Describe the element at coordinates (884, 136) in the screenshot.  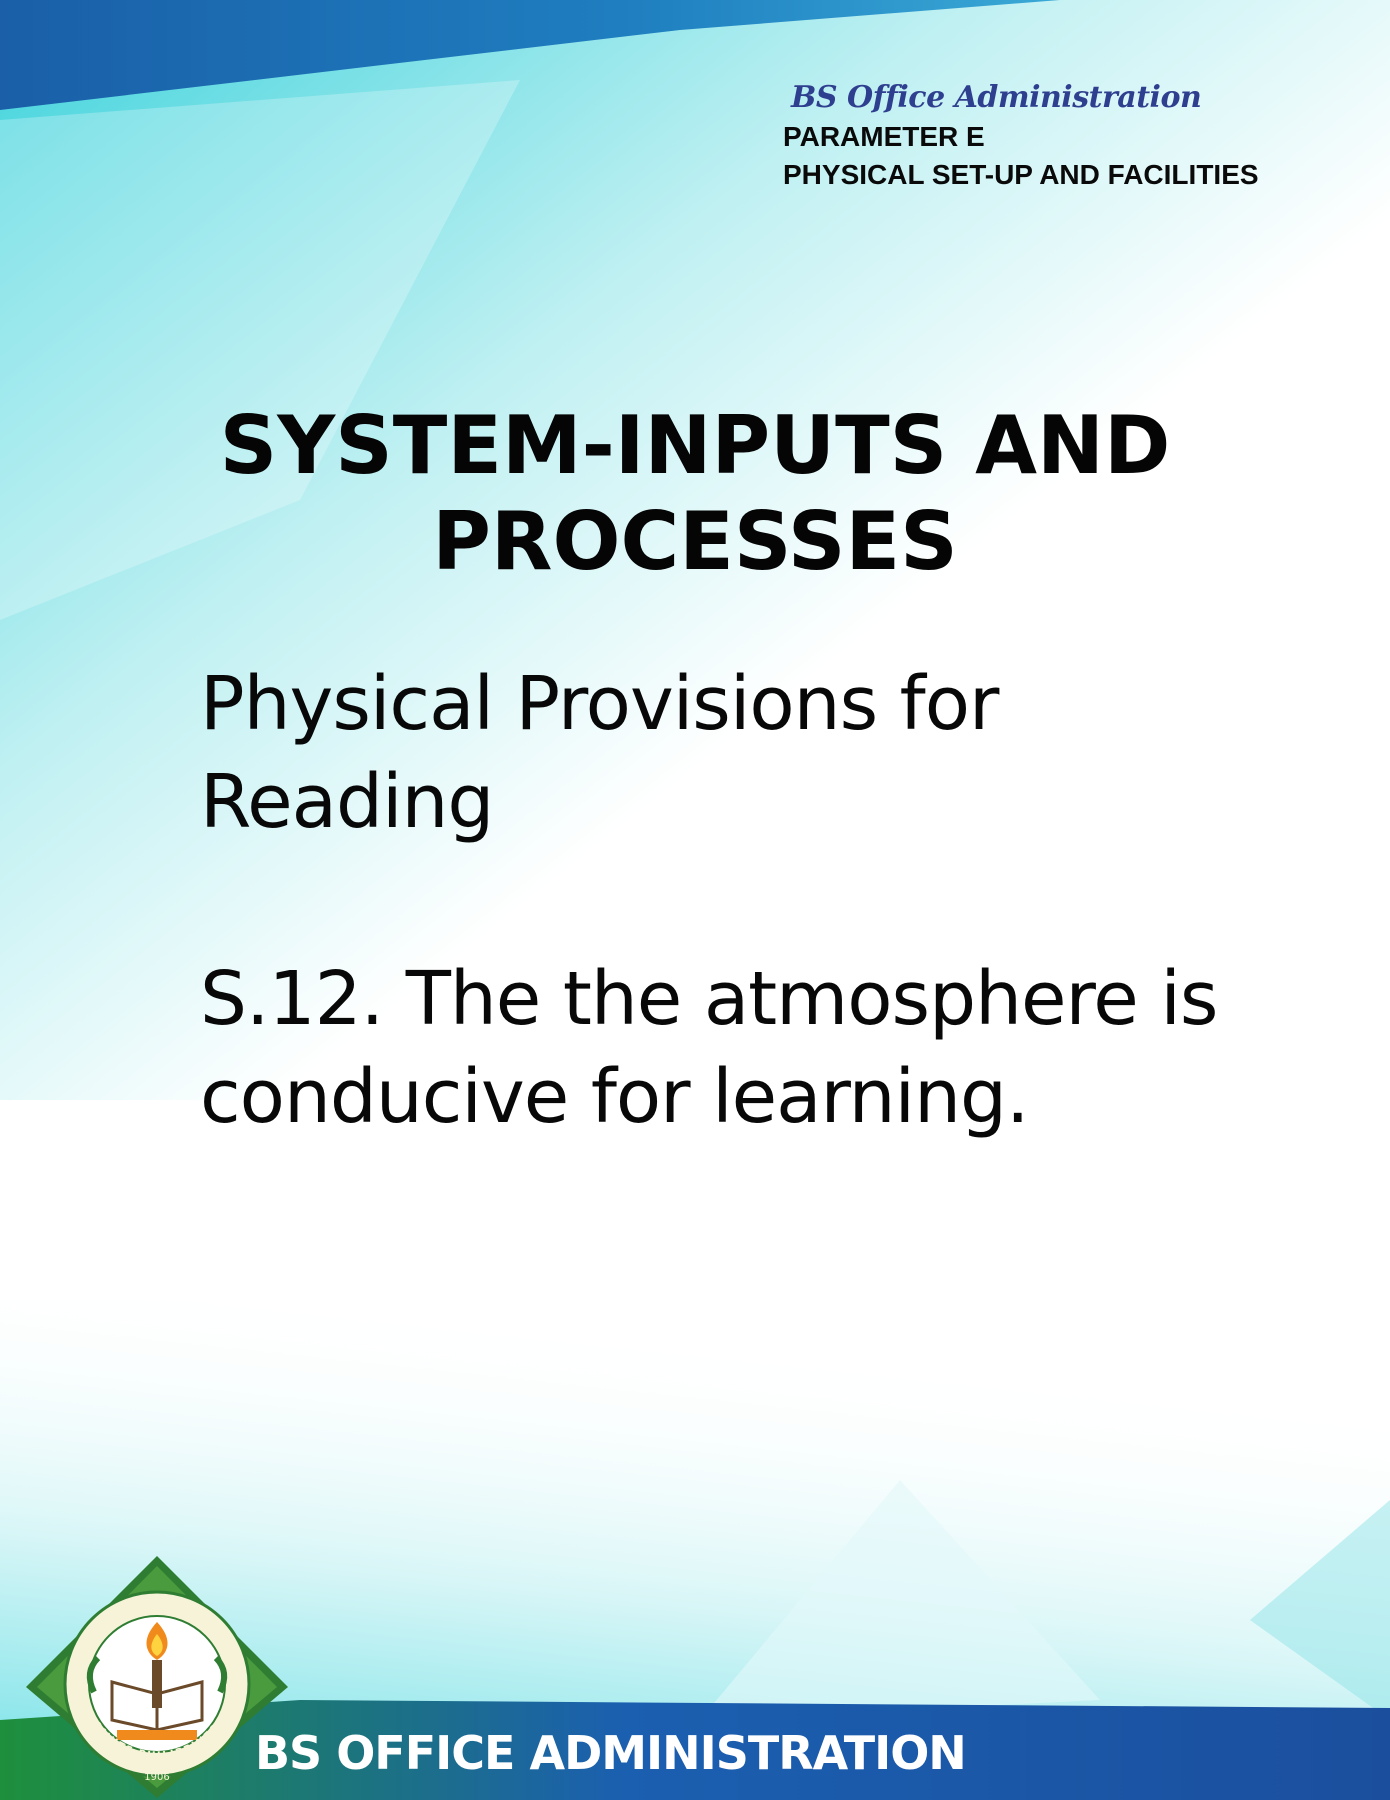
I see `parameter-label: PARAMETER E` at that location.